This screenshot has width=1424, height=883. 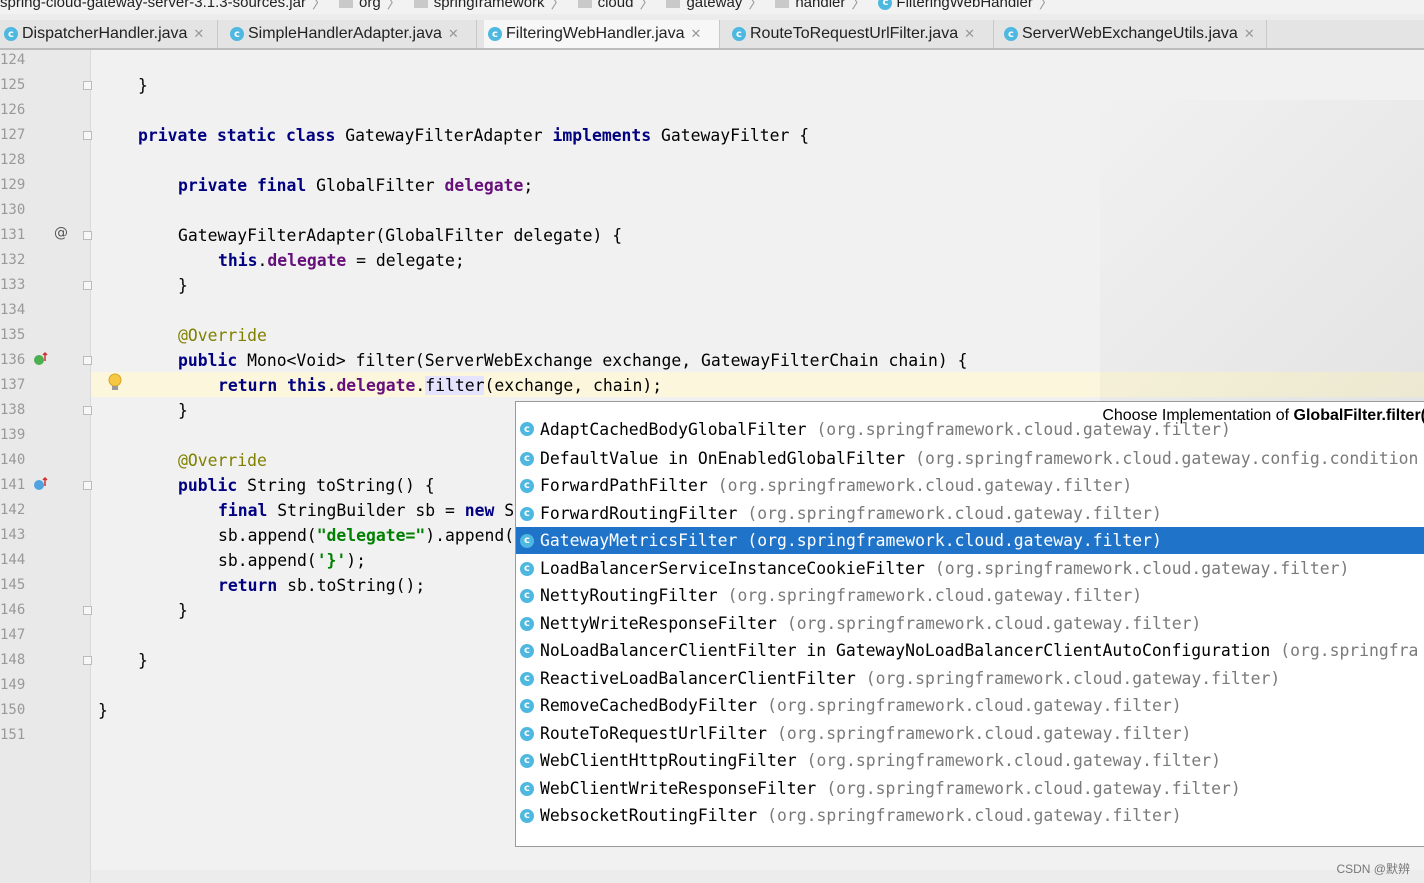 What do you see at coordinates (717, 6) in the screenshot?
I see `breadcrumb-gateway: gateway 〉` at bounding box center [717, 6].